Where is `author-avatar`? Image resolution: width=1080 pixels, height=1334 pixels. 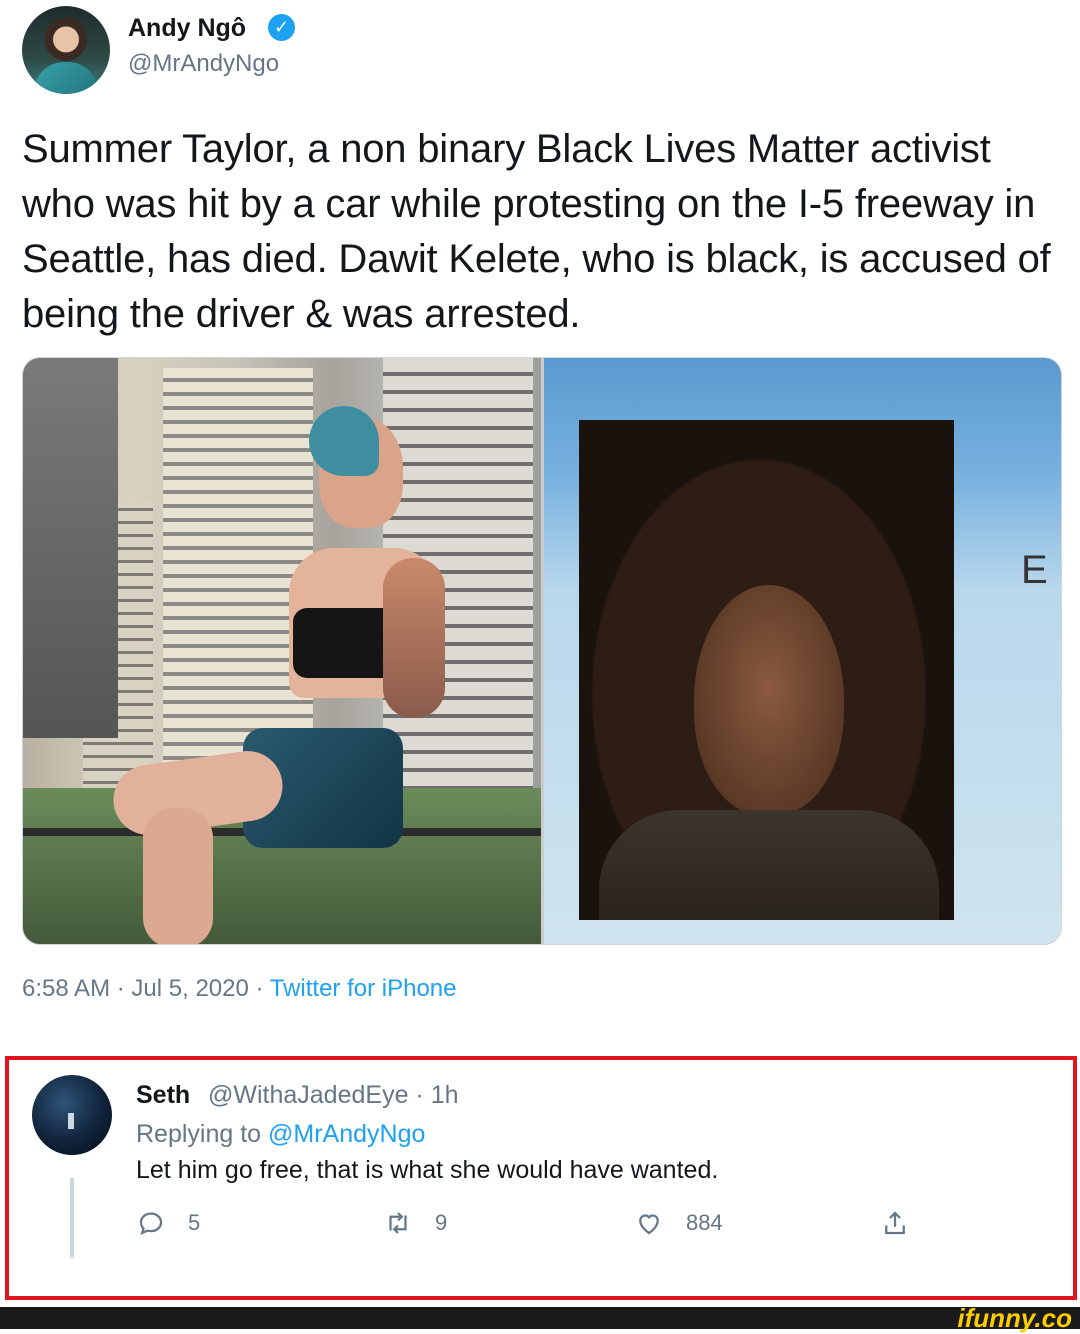 author-avatar is located at coordinates (66, 50).